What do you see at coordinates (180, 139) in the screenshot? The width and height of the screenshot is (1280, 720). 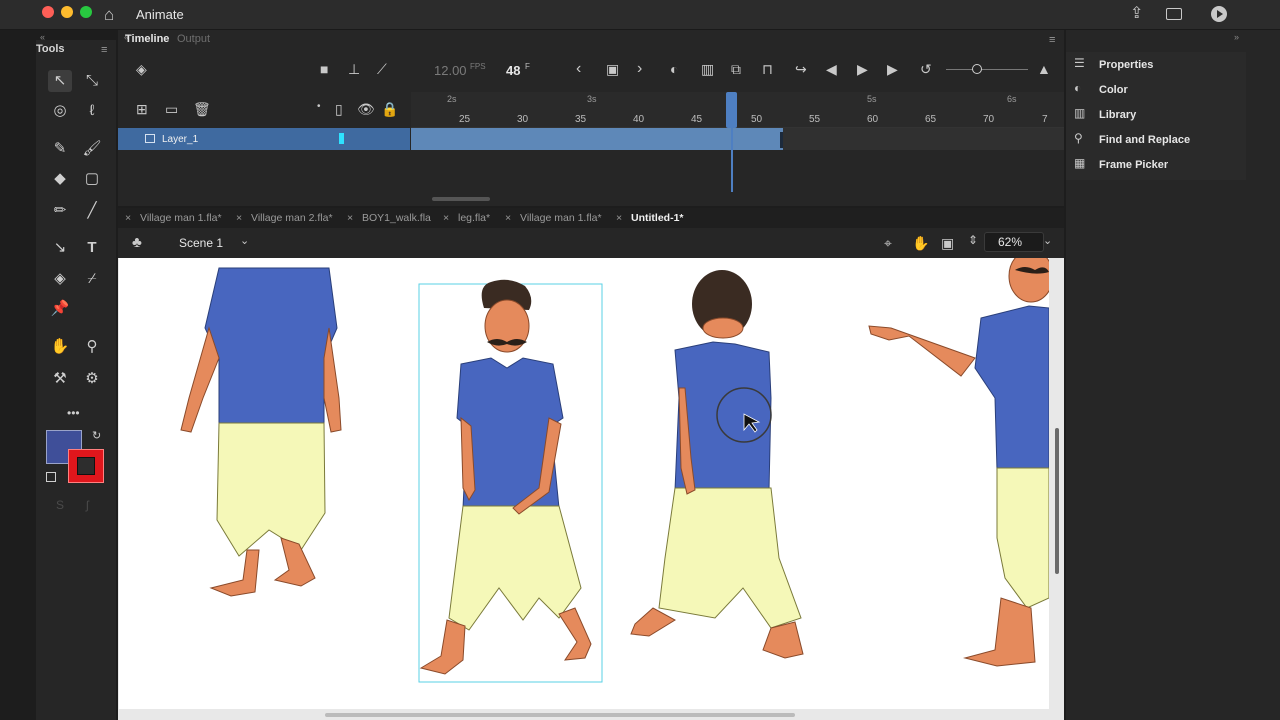 I see `layer-name: Layer_1` at bounding box center [180, 139].